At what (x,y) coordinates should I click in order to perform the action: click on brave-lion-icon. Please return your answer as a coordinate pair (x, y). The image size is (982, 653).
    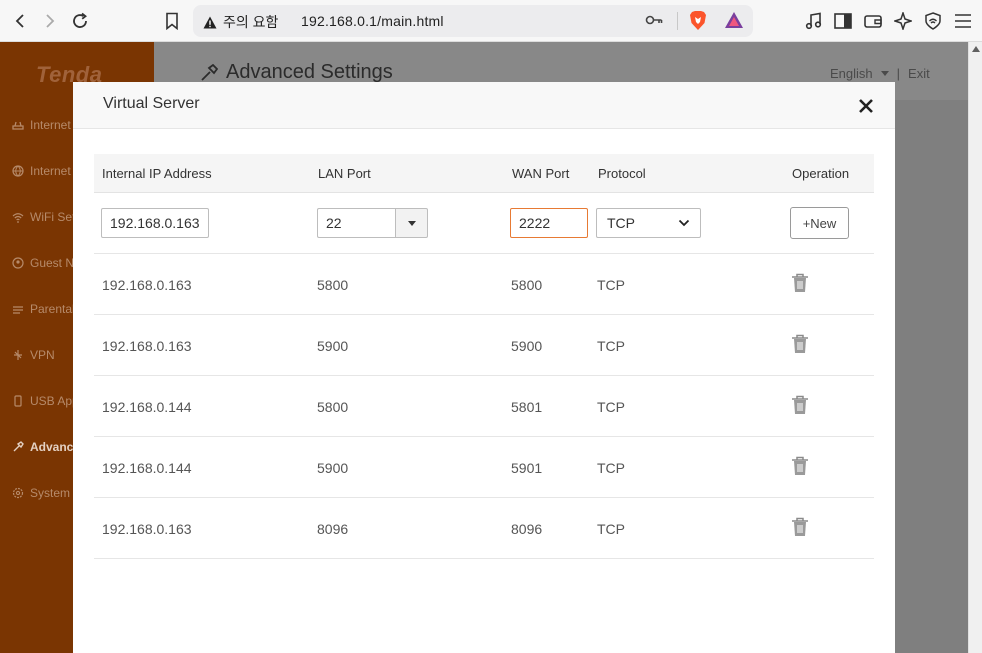
    Looking at the image, I should click on (698, 20).